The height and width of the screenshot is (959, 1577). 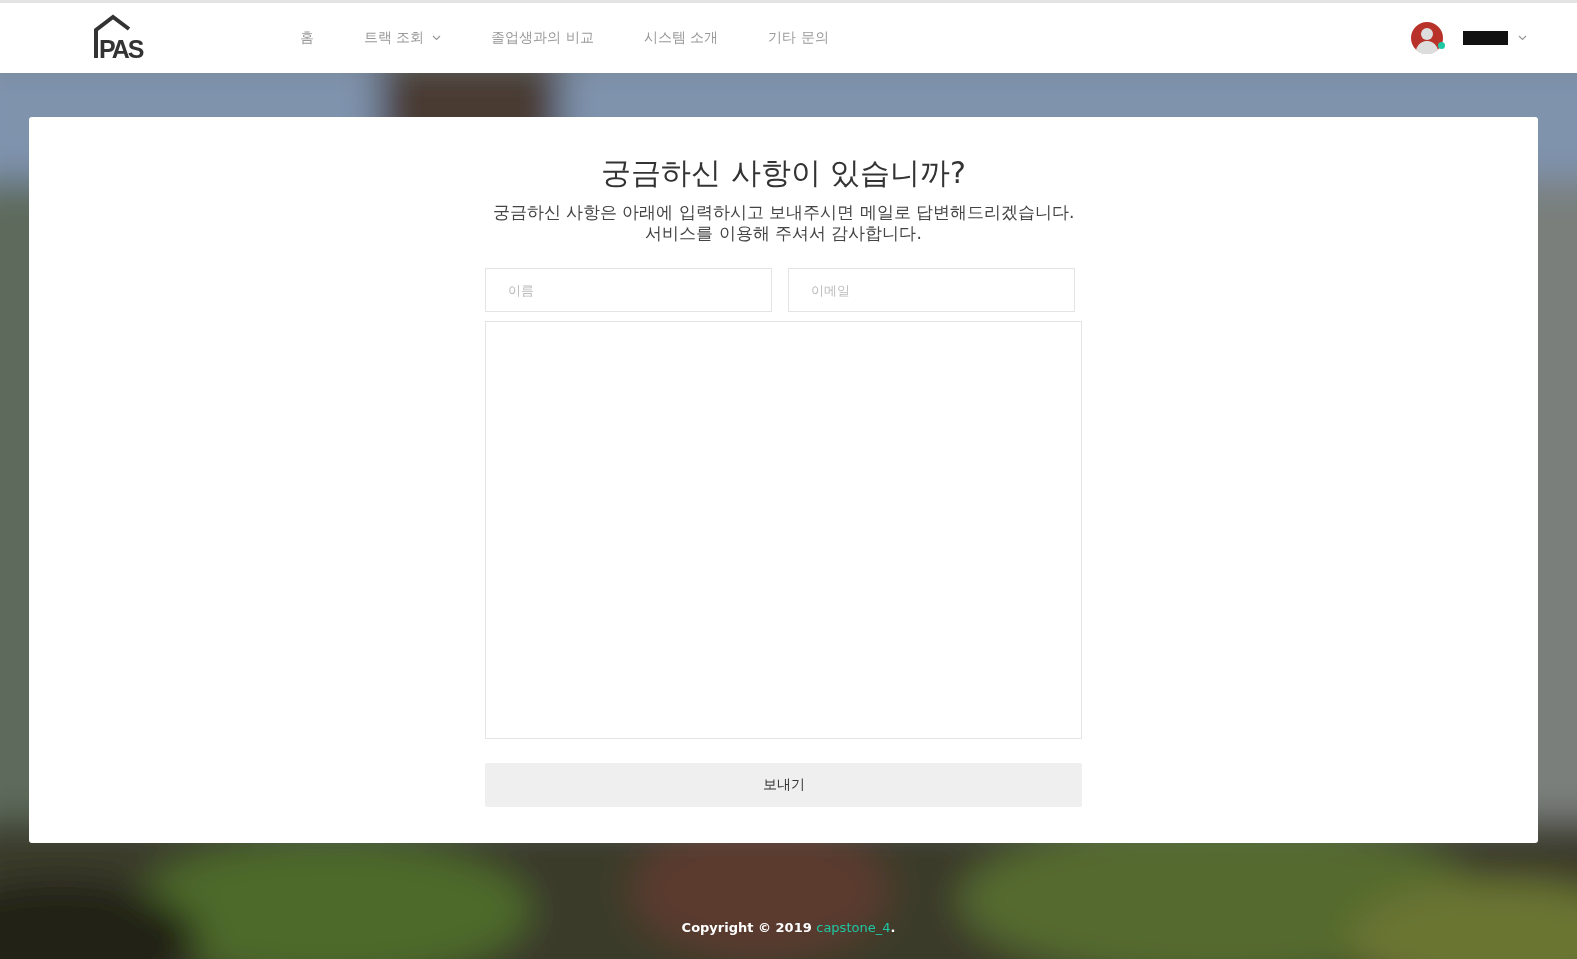 I want to click on avatar-icon, so click(x=1427, y=38).